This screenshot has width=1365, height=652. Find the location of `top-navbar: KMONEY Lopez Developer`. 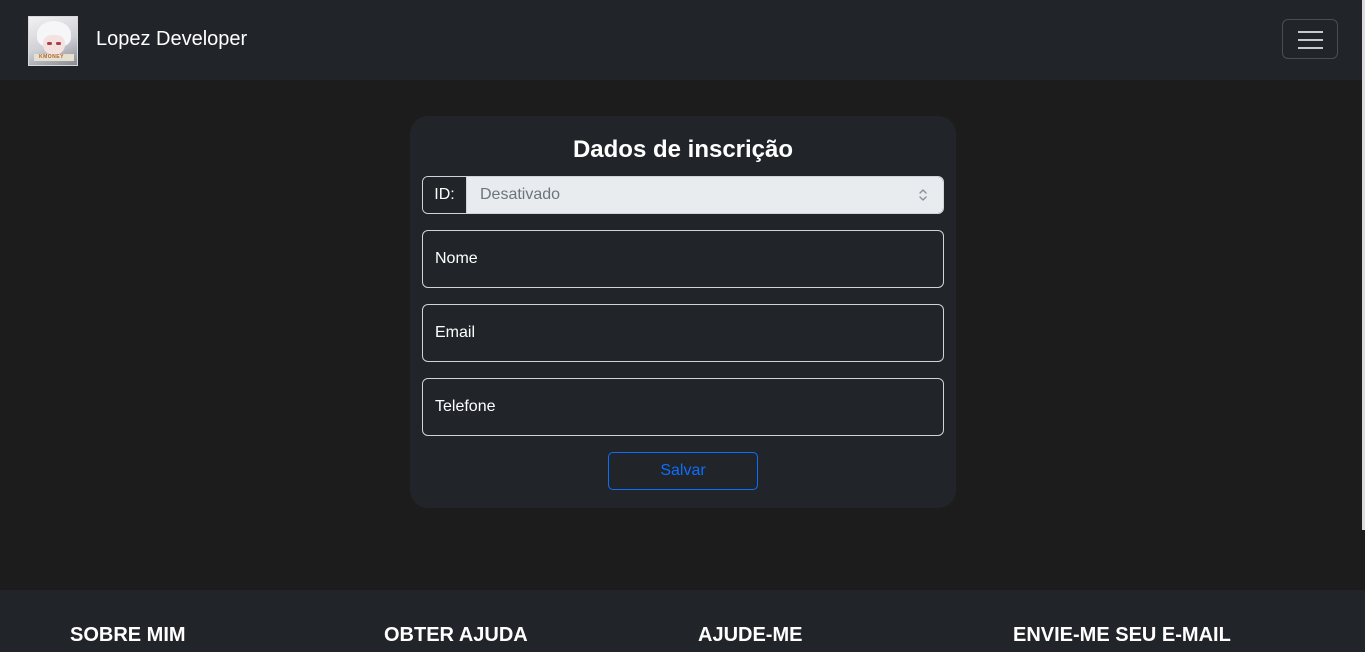

top-navbar: KMONEY Lopez Developer is located at coordinates (681, 40).